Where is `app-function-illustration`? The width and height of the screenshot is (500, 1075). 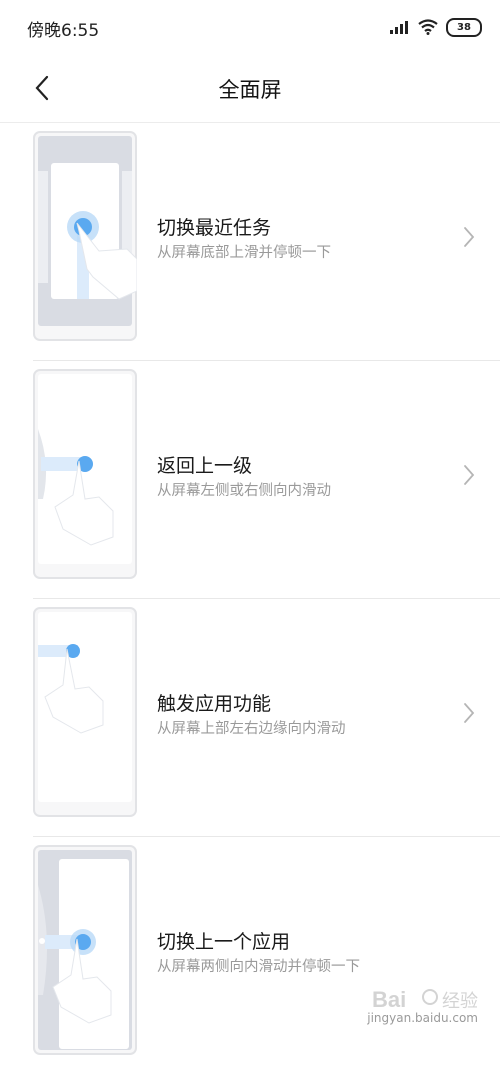 app-function-illustration is located at coordinates (85, 712).